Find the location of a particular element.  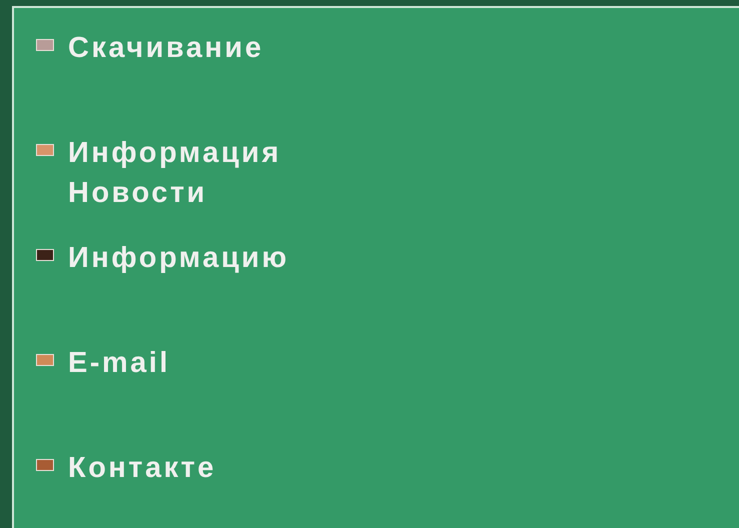

menu-link: Информация is located at coordinates (175, 153).